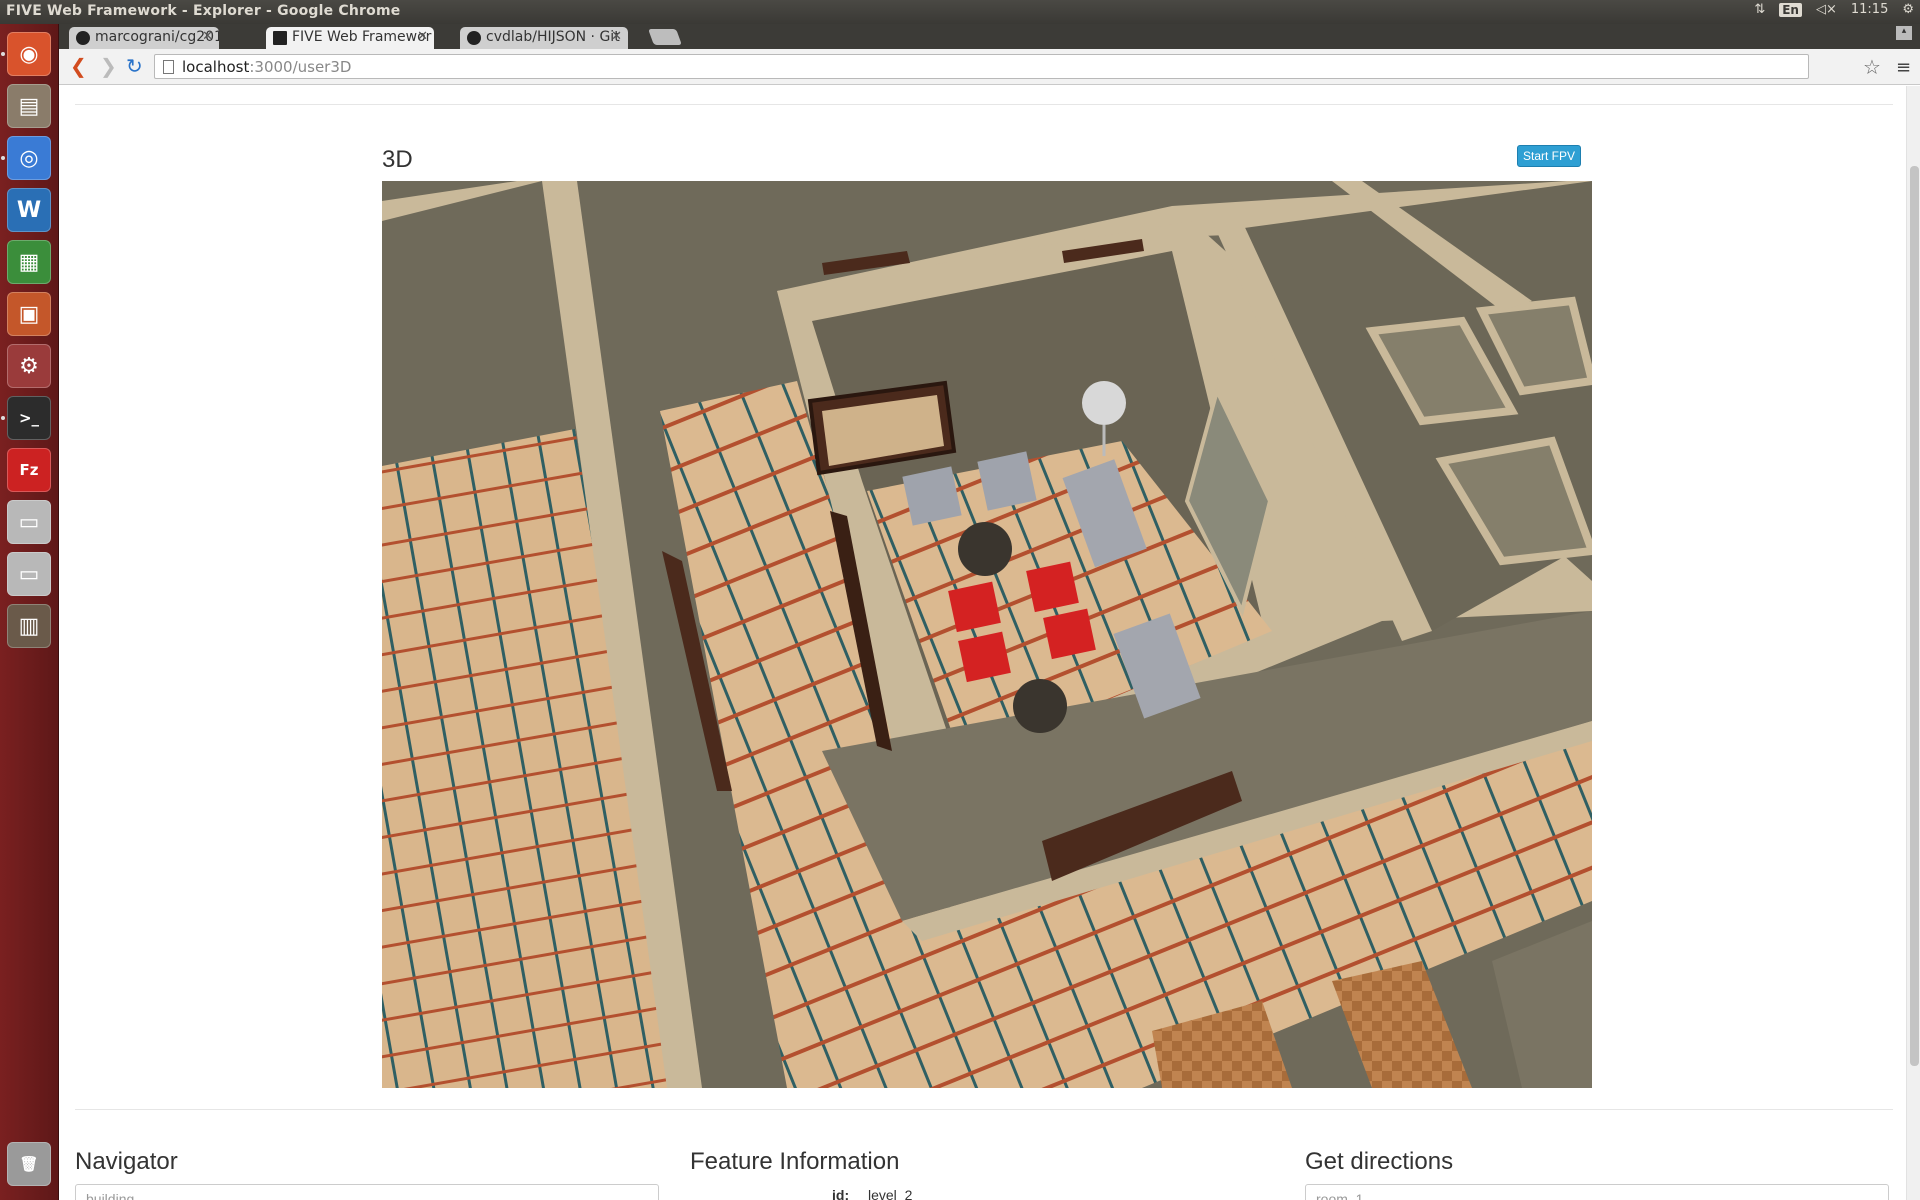 This screenshot has height=1200, width=1920. I want to click on writer-icon: W, so click(29, 210).